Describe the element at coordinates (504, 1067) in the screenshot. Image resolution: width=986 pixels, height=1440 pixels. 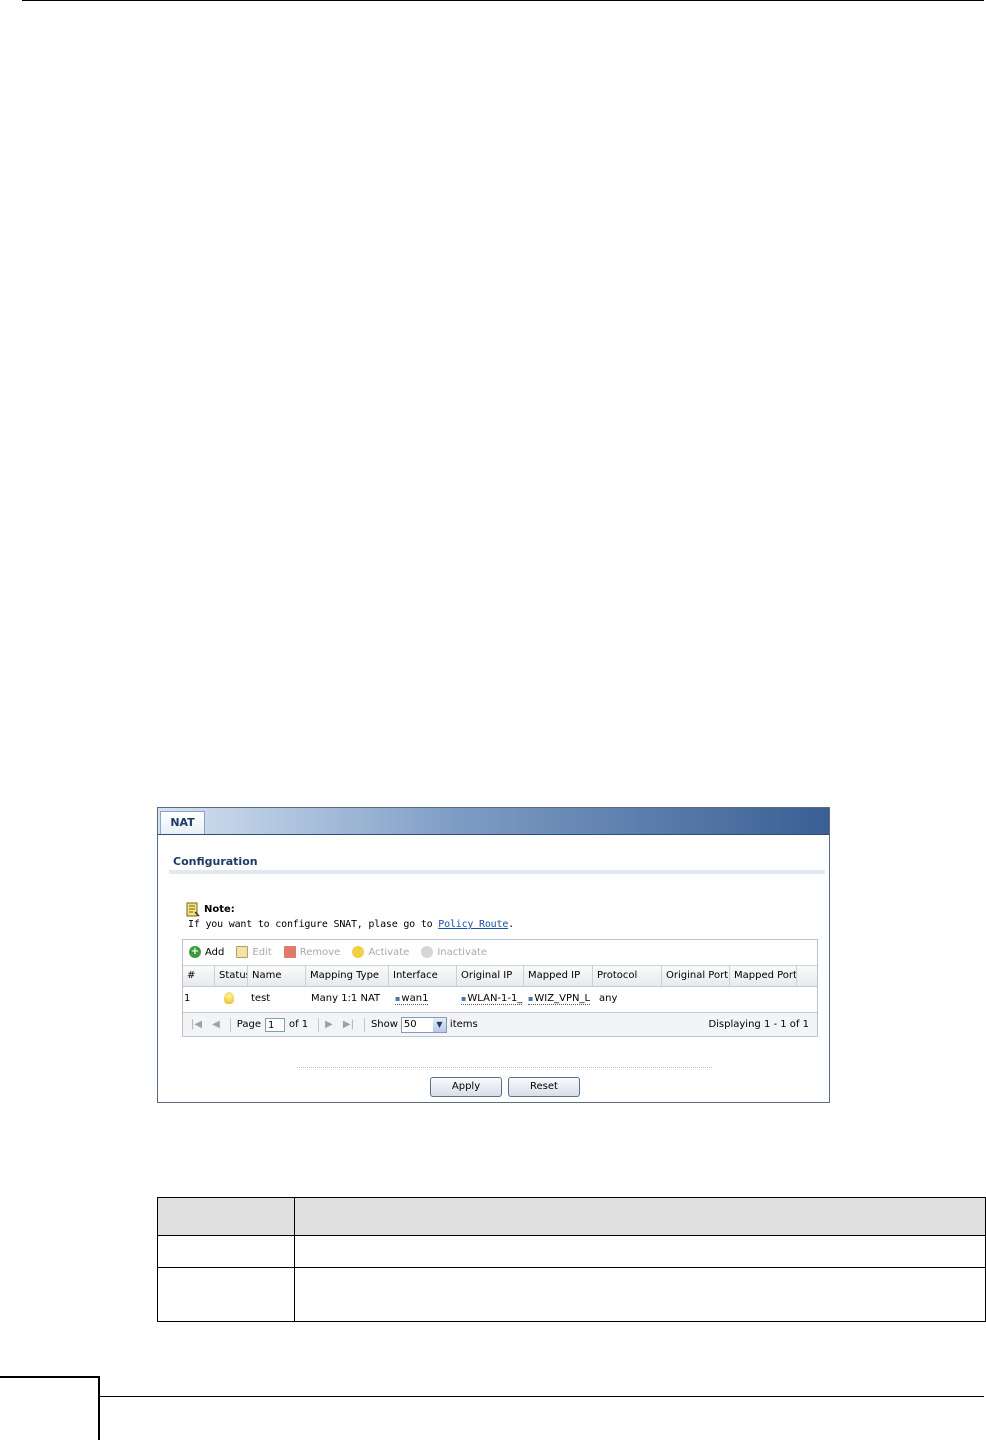
I see `button-divider` at that location.